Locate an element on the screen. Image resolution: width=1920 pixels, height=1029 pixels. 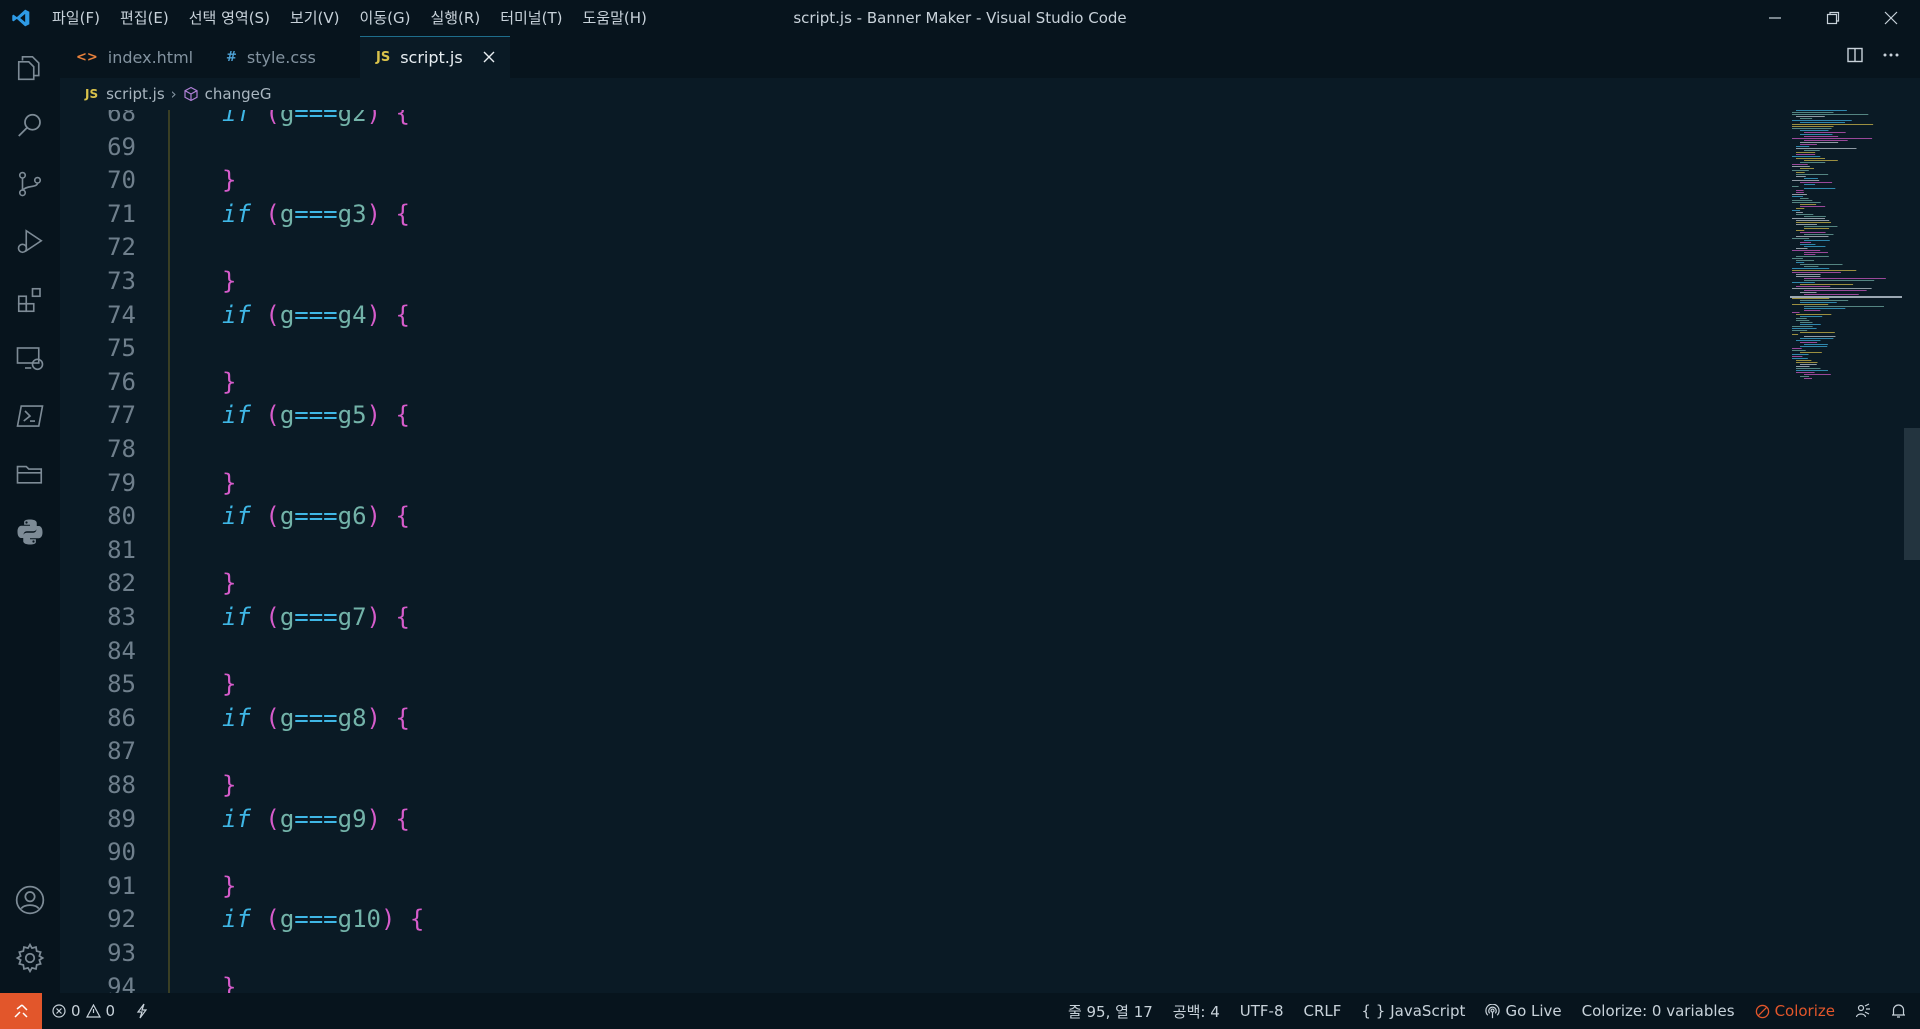
split-editor-icon is located at coordinates (1855, 57).